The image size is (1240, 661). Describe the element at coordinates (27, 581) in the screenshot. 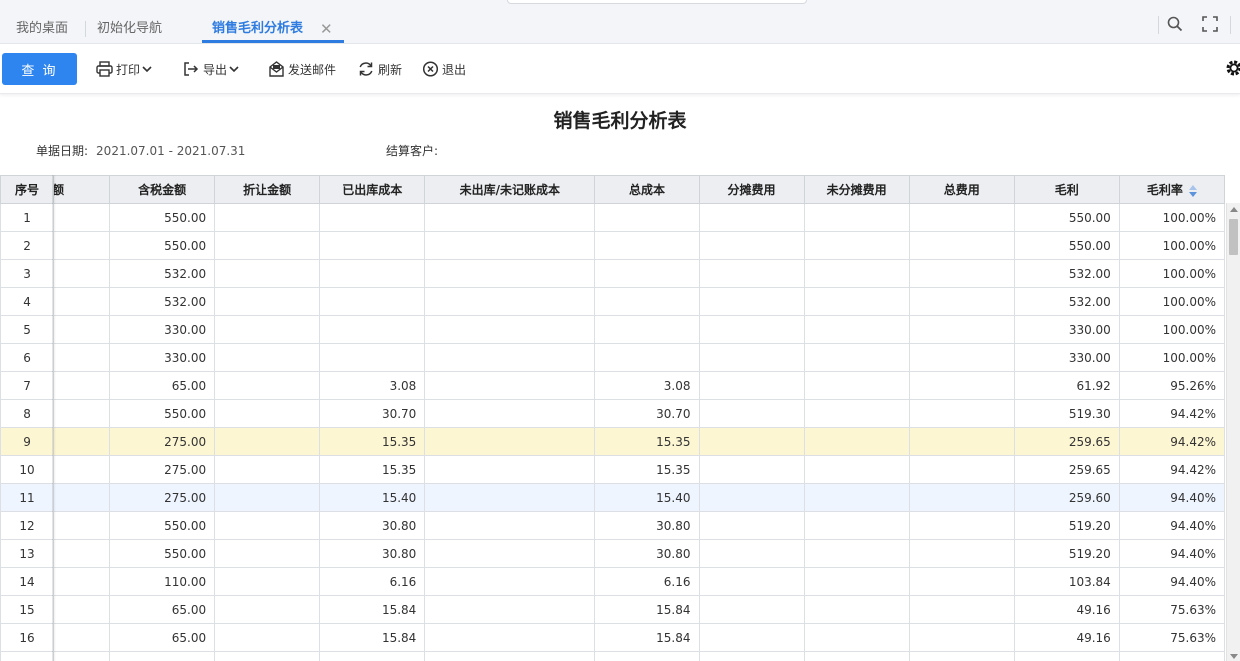

I see `cell-row-index: 14` at that location.